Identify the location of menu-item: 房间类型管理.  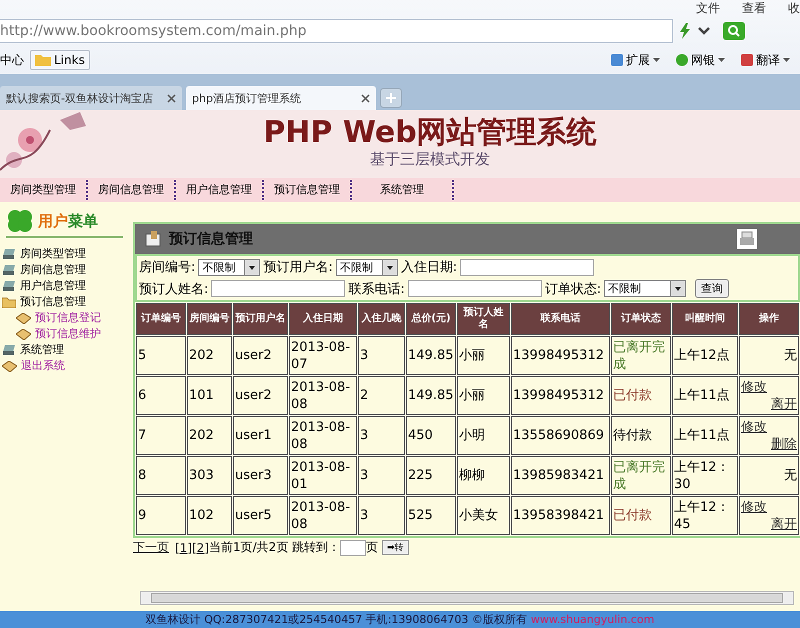
(53, 254).